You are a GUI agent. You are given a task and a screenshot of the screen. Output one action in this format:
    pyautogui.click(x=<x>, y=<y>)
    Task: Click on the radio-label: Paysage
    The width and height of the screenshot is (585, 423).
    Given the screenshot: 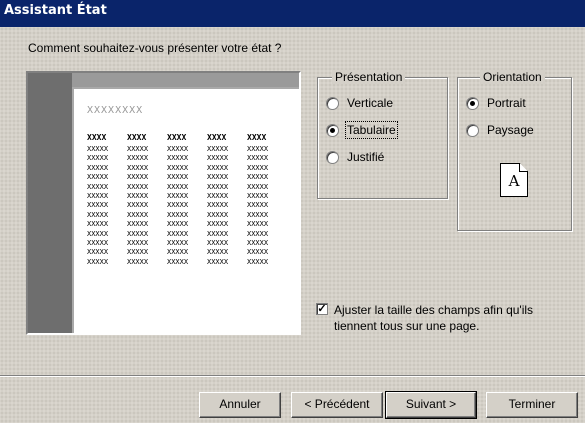 What is the action you would take?
    pyautogui.click(x=510, y=130)
    